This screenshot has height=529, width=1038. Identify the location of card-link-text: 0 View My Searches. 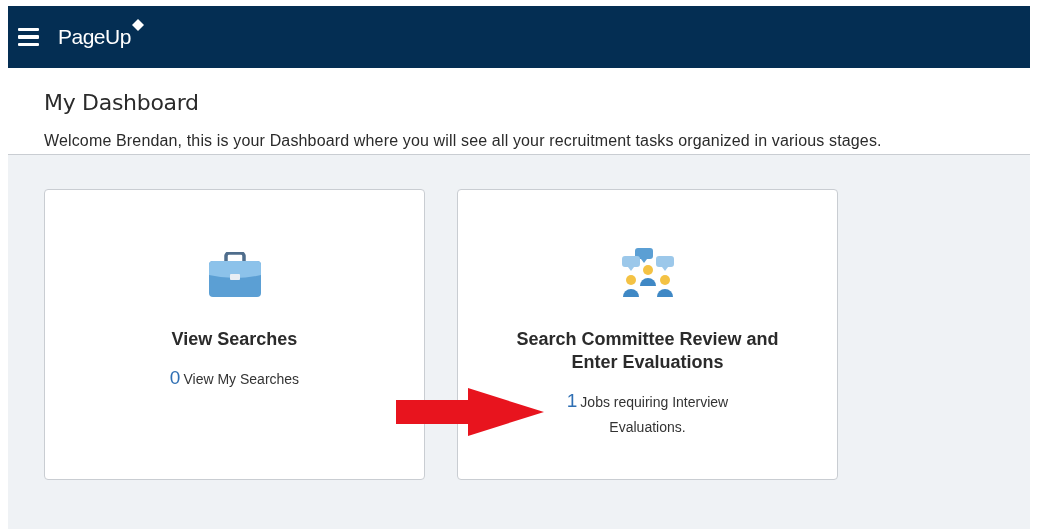
(234, 378).